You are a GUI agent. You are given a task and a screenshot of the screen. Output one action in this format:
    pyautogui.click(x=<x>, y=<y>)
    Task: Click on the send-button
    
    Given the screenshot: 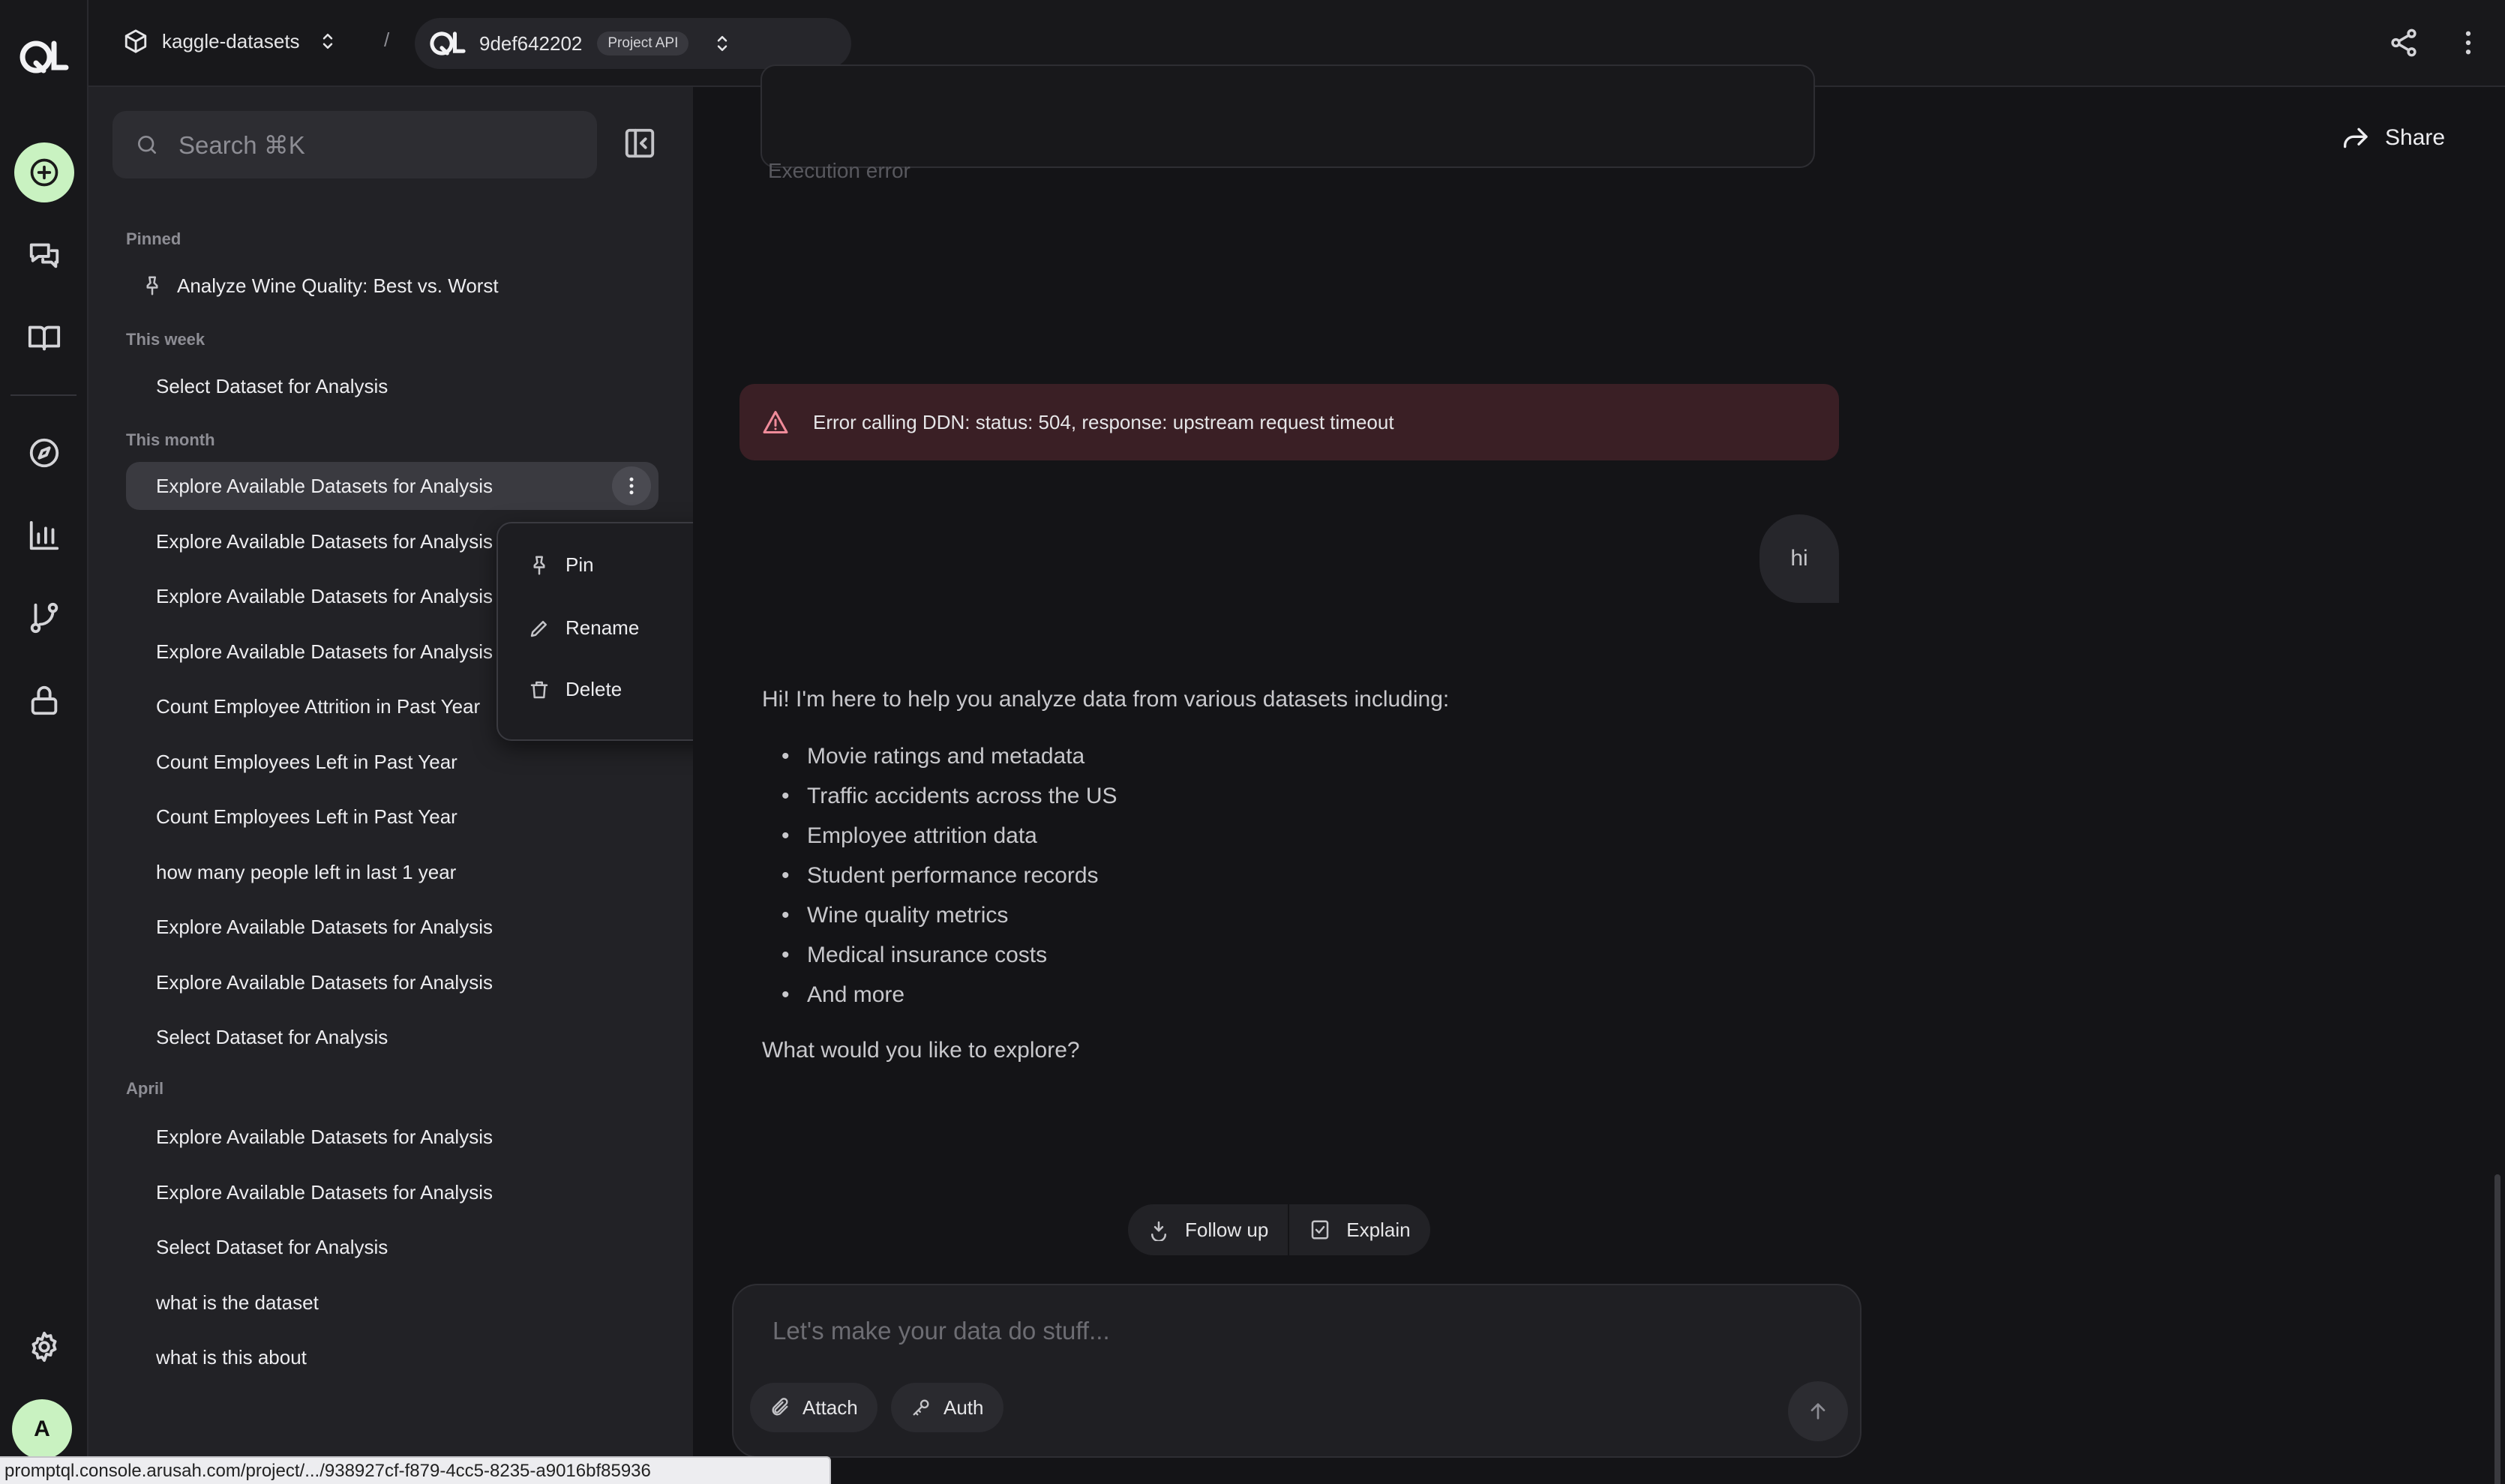 What is the action you would take?
    pyautogui.click(x=1818, y=1411)
    